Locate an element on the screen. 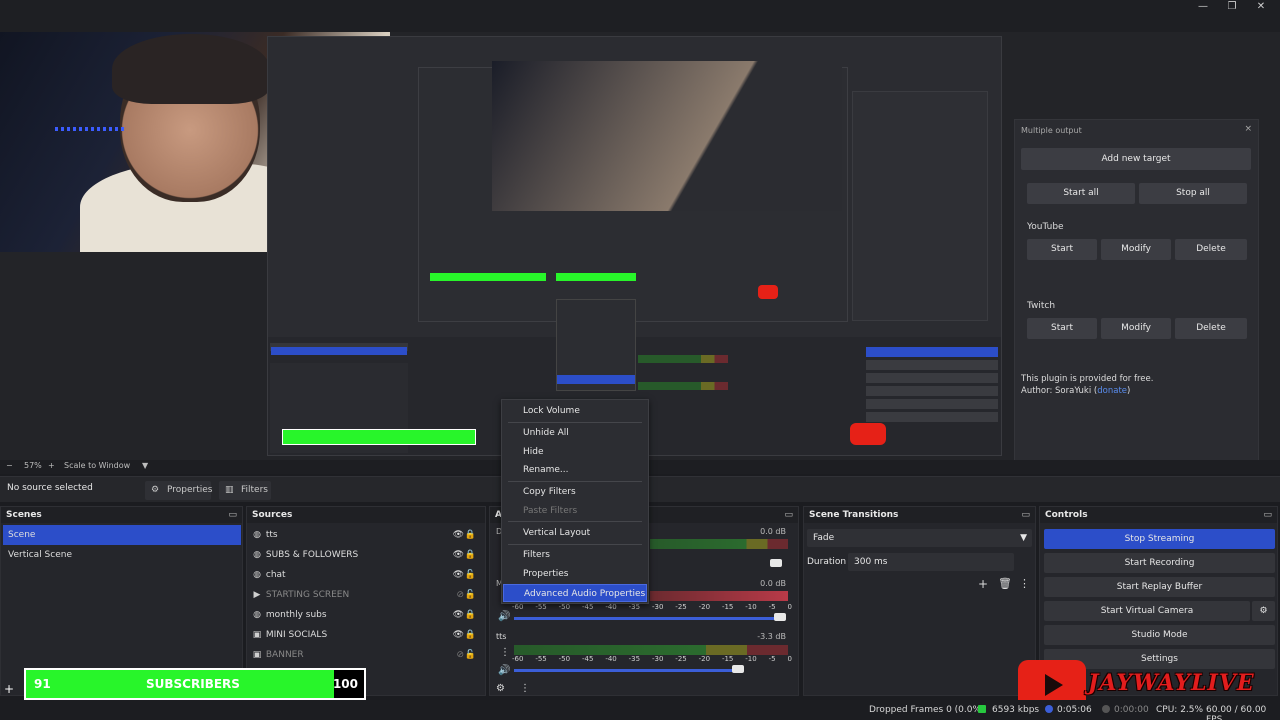  transition-select: Fade ▼ is located at coordinates (919, 538).